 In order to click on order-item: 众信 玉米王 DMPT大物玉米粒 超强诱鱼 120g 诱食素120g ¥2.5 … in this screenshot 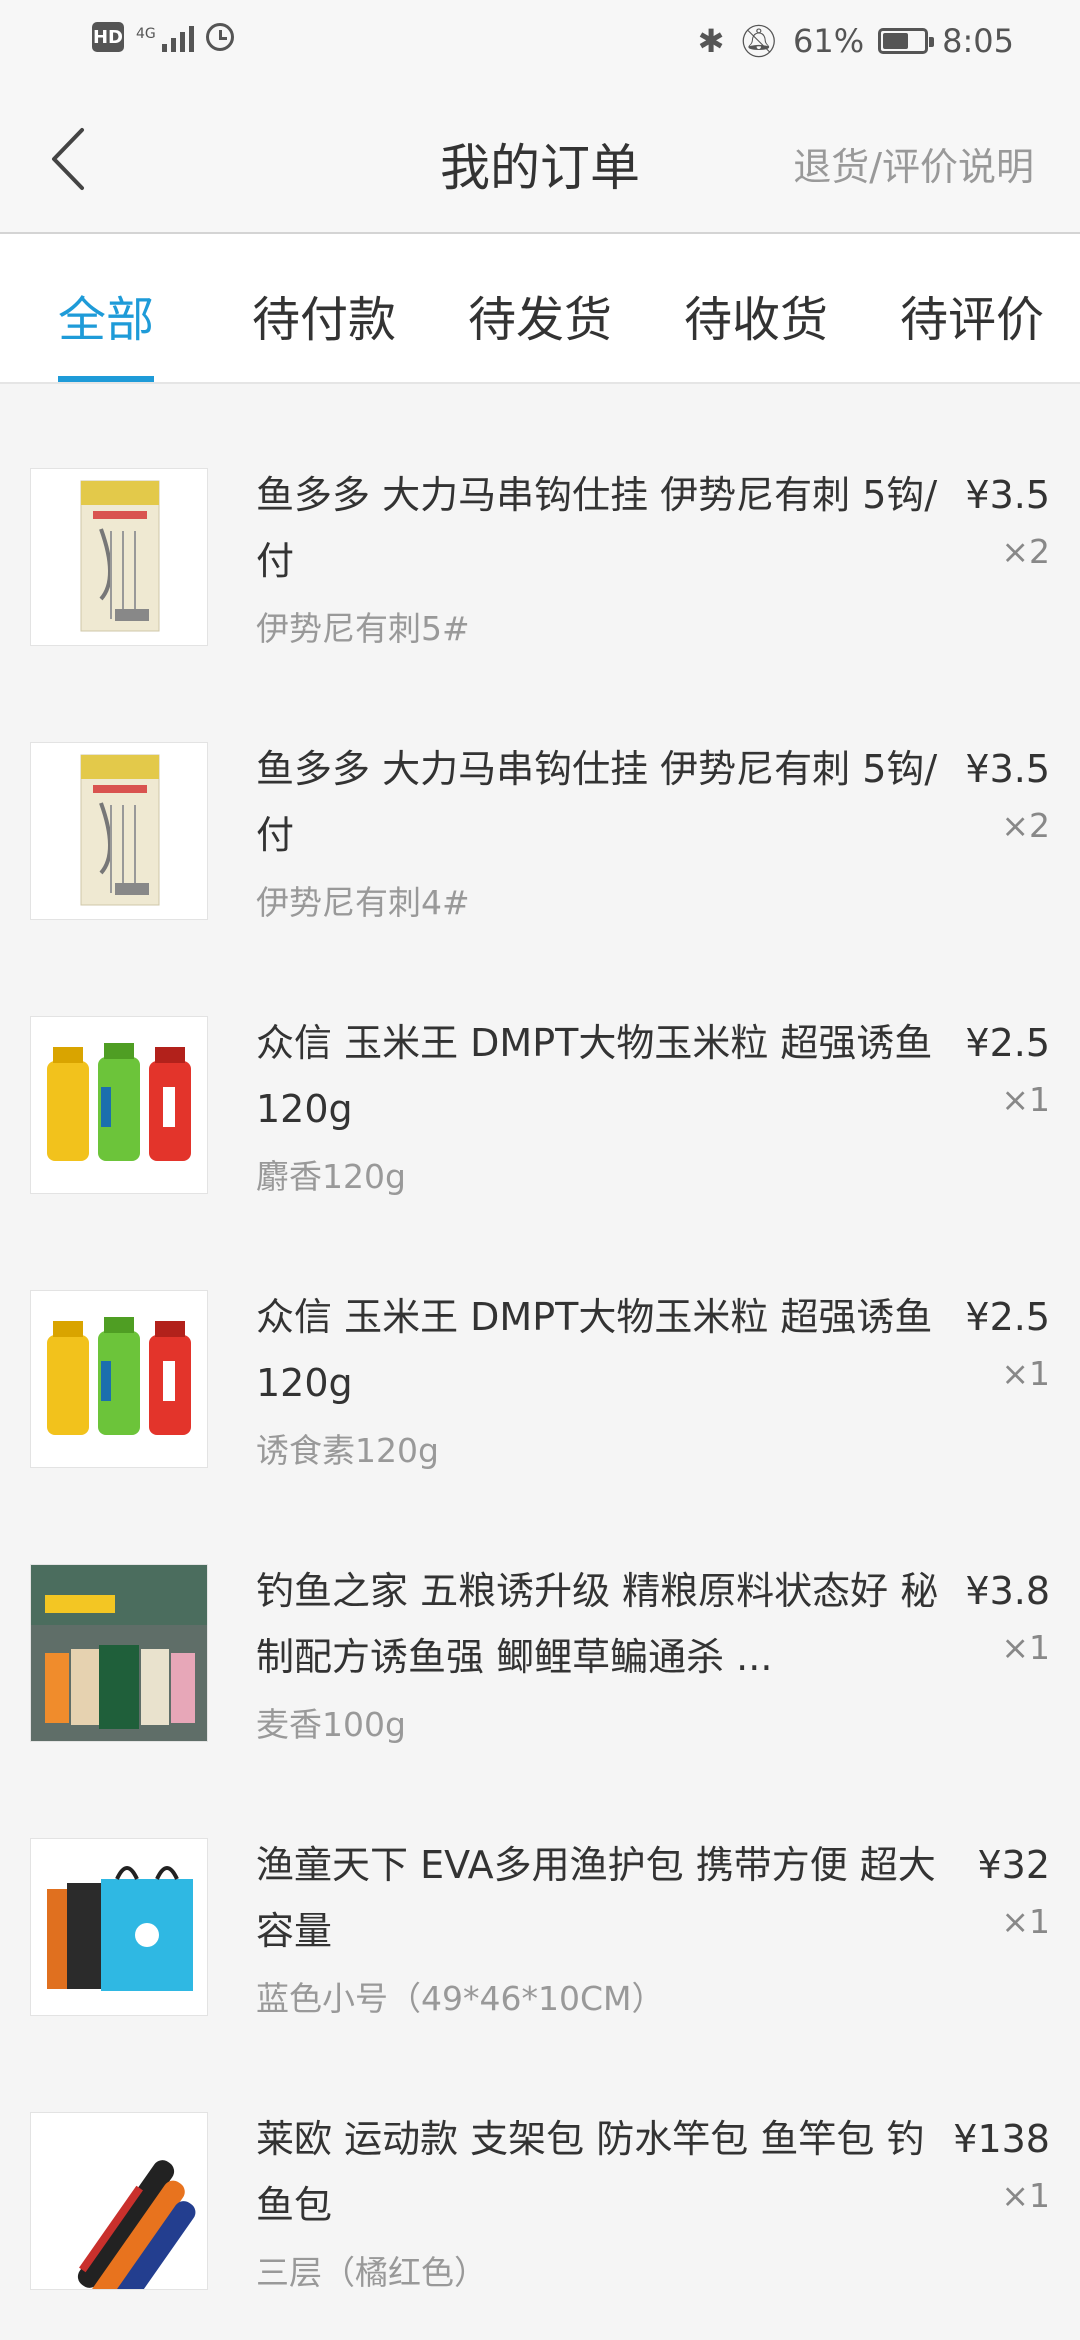, I will do `click(540, 1385)`.